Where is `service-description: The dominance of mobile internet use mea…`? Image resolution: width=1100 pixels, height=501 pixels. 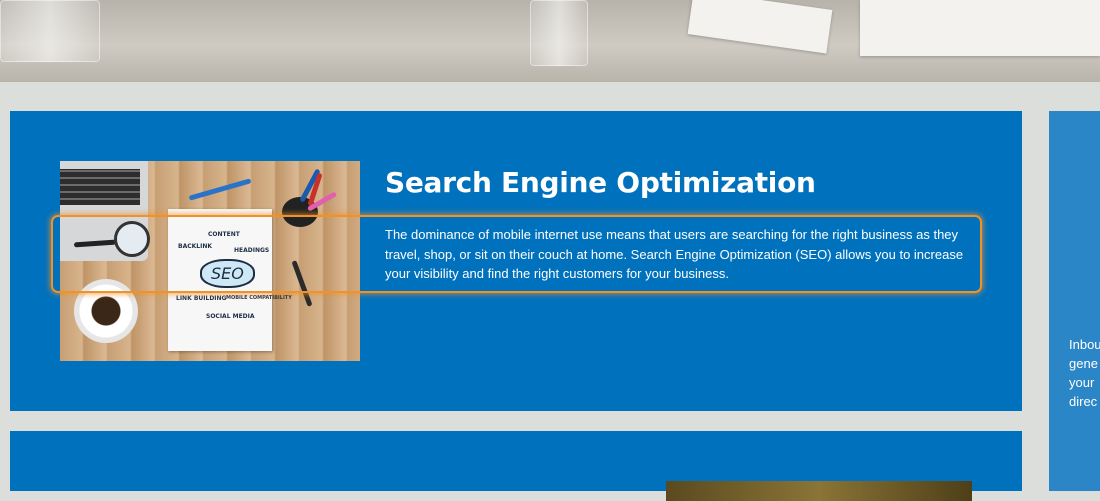
service-description: The dominance of mobile internet use mea… is located at coordinates (674, 254).